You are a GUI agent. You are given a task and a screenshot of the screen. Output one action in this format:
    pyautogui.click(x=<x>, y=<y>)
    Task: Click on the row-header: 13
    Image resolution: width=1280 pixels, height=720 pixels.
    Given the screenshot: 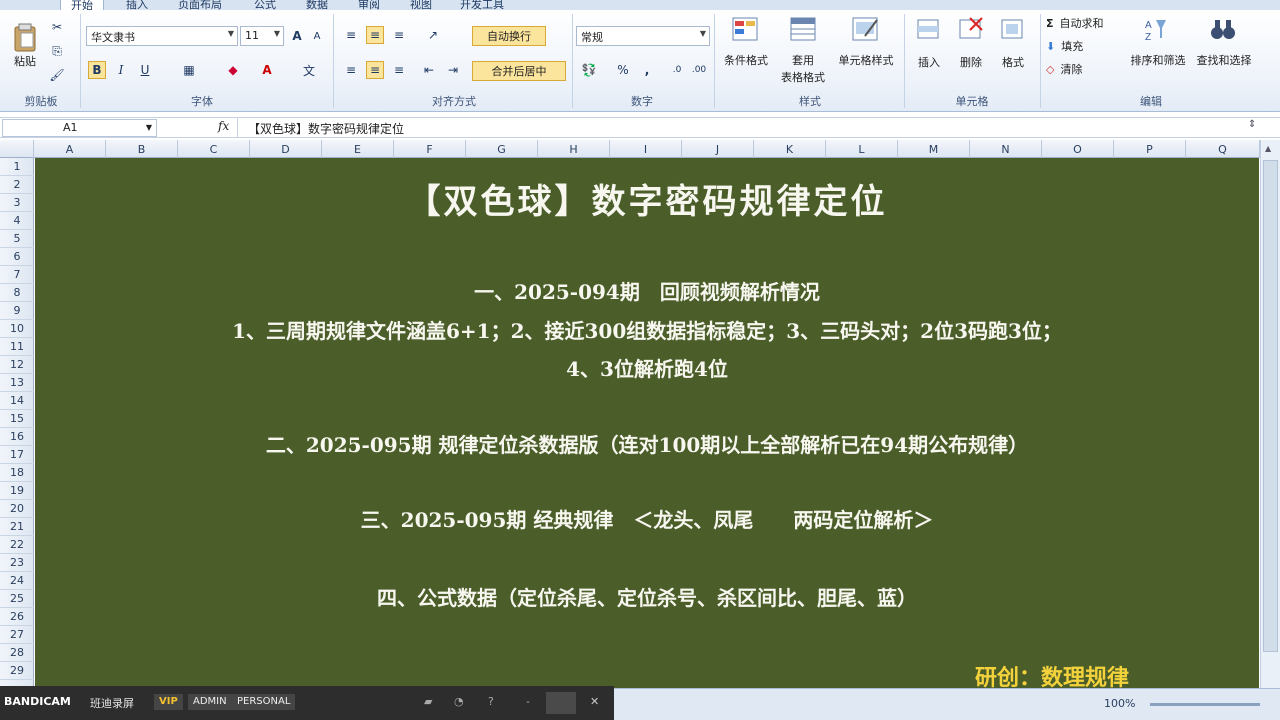 What is the action you would take?
    pyautogui.click(x=17, y=383)
    